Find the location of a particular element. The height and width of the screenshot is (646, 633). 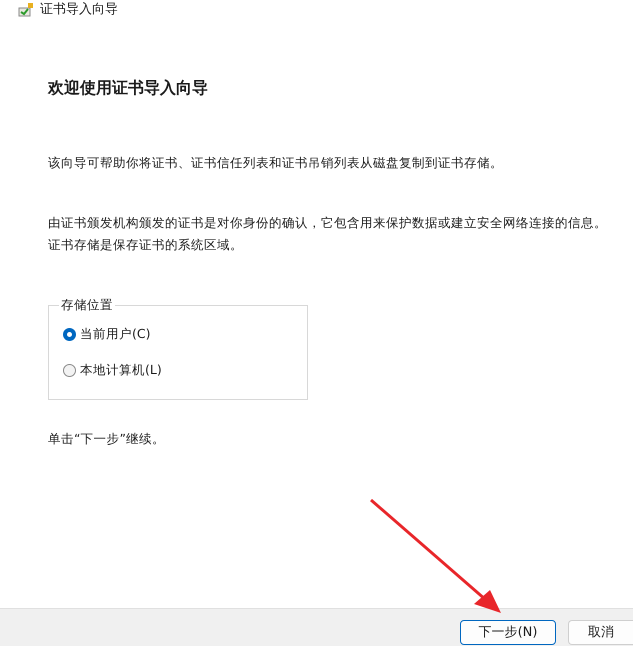

radio-label: 本地计算机(L) is located at coordinates (121, 370).